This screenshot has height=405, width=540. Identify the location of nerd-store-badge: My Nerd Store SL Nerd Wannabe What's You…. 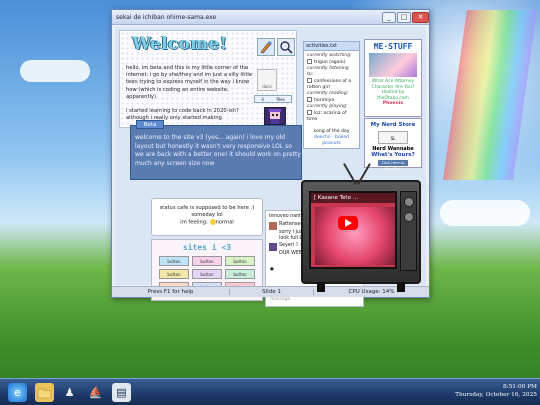
(393, 144).